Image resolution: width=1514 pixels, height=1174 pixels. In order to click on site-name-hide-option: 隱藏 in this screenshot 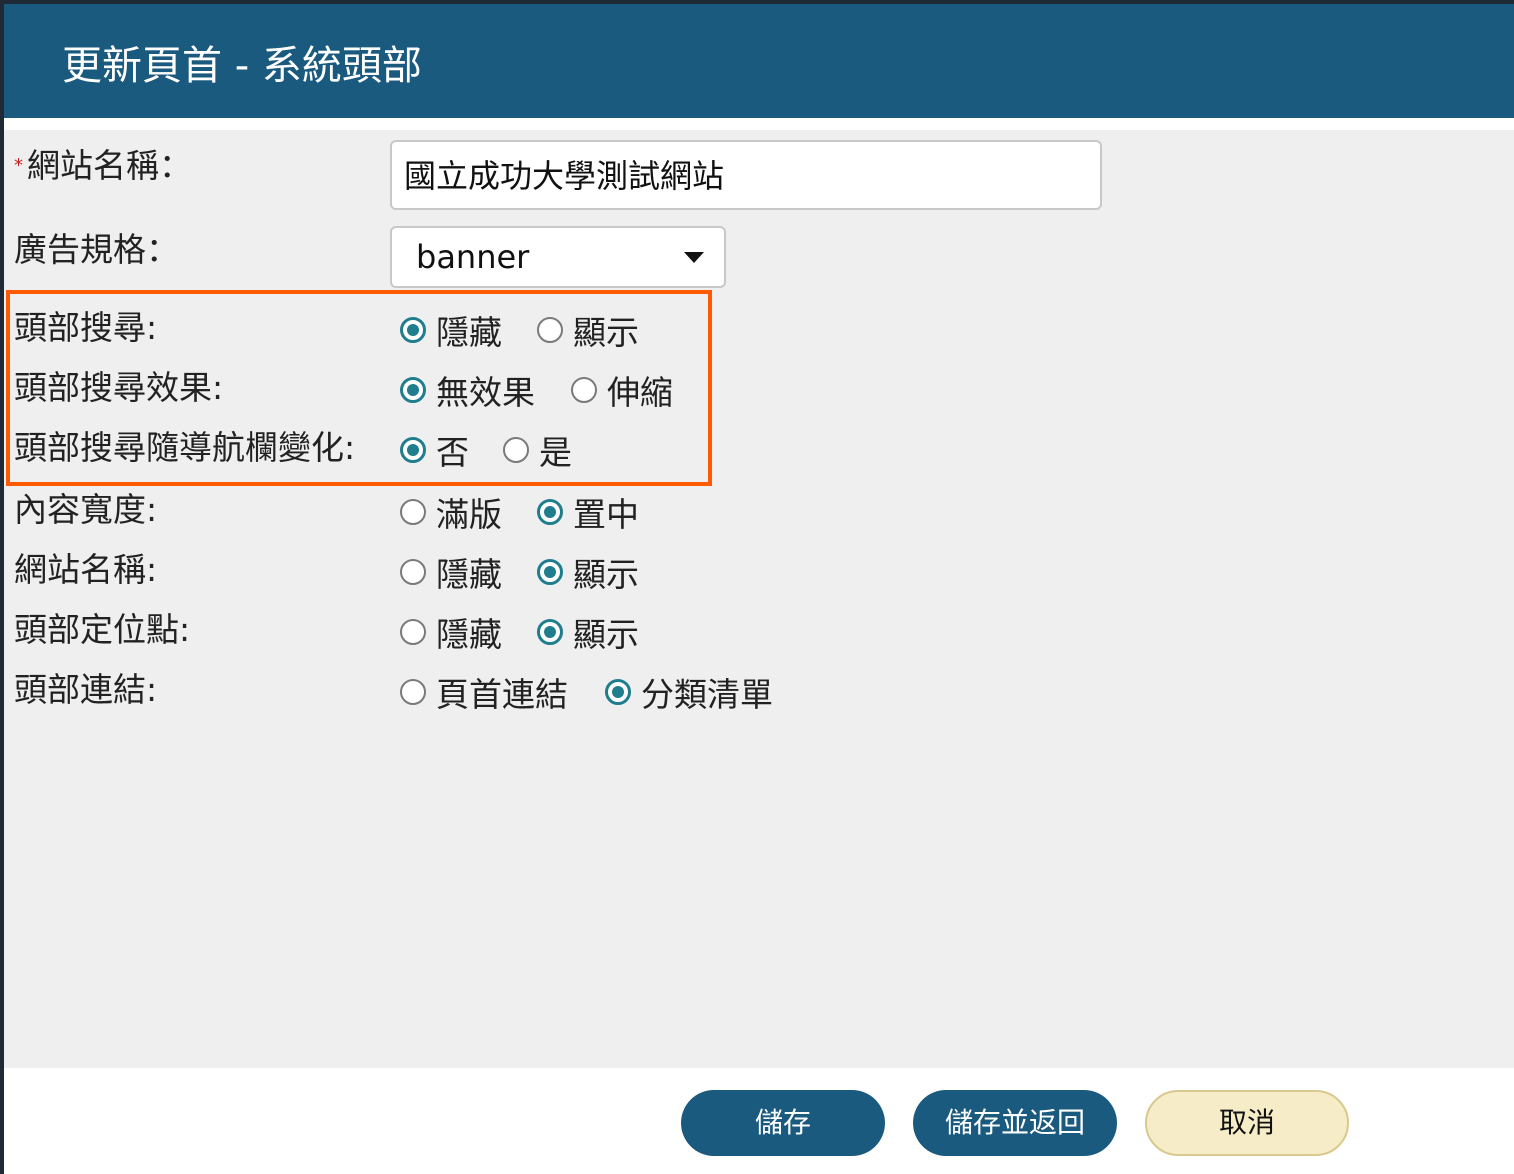, I will do `click(451, 572)`.